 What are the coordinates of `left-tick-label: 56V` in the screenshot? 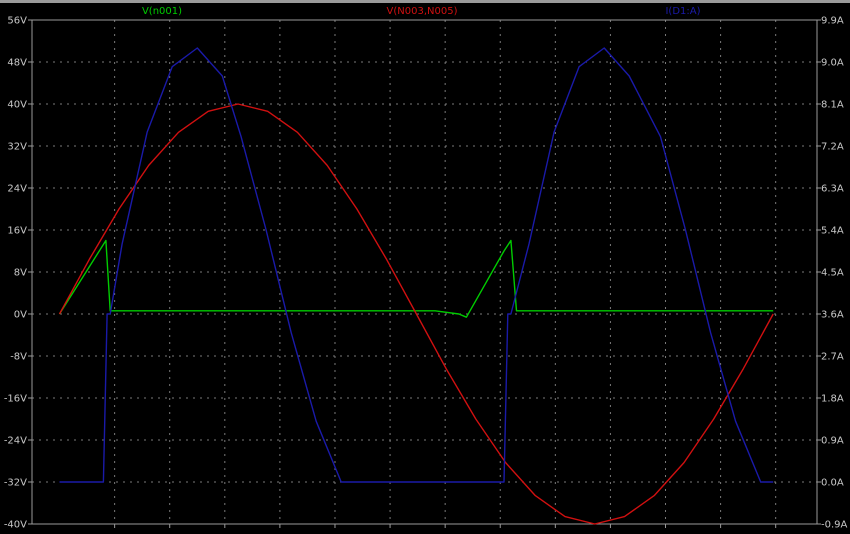 It's located at (17, 21).